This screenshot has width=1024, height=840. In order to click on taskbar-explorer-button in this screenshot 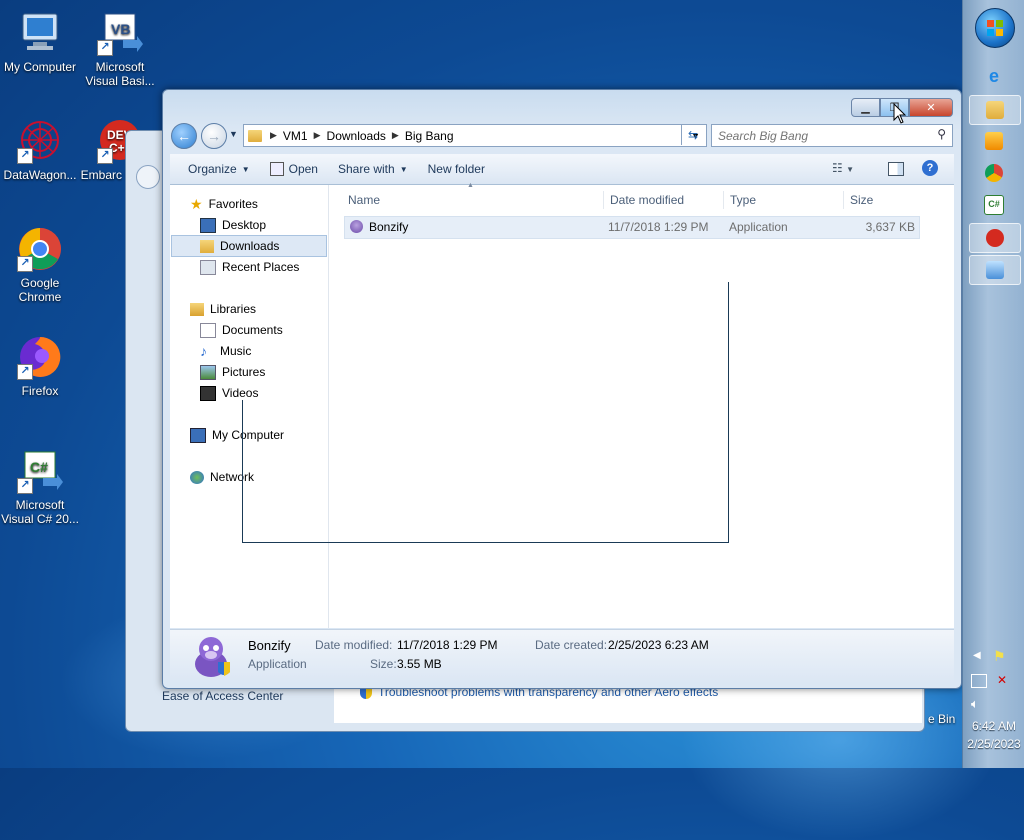, I will do `click(995, 110)`.